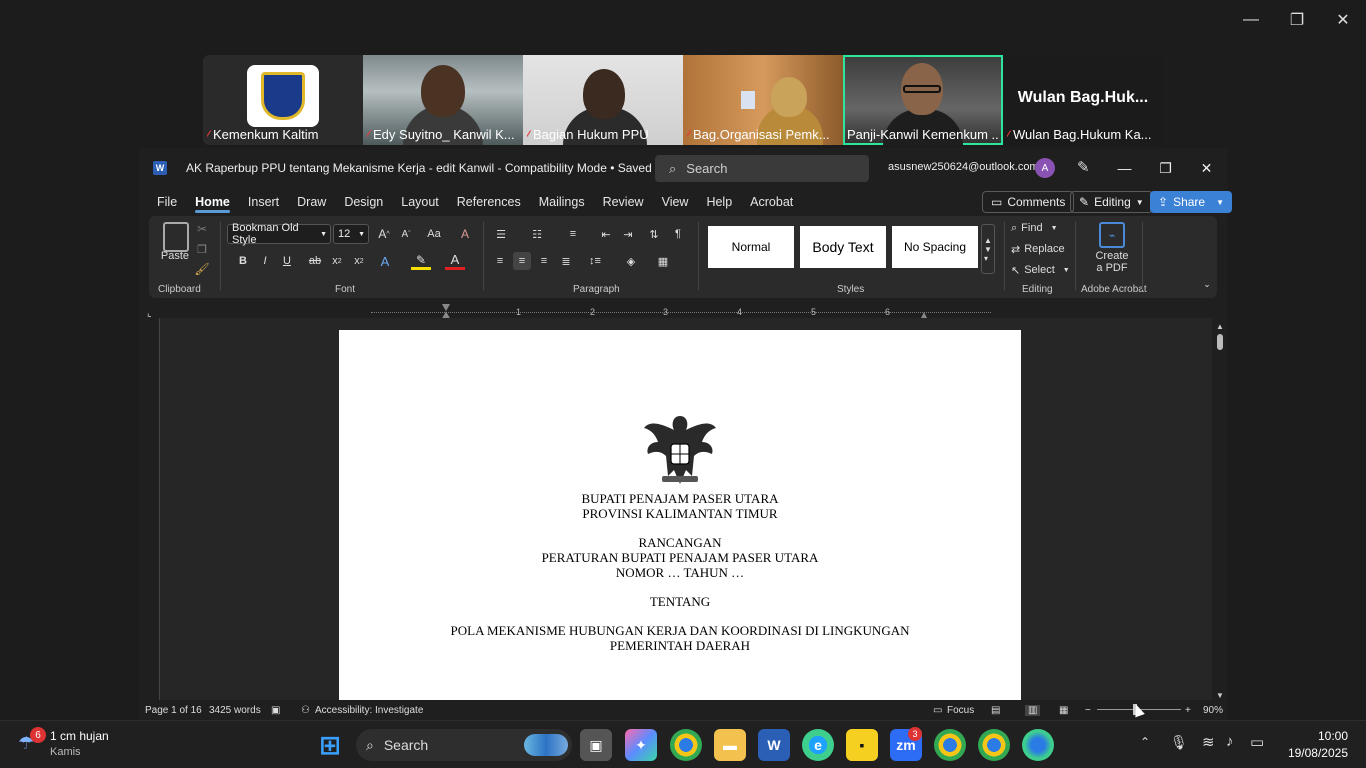  What do you see at coordinates (311, 202) in the screenshot?
I see `tab-draw: Draw` at bounding box center [311, 202].